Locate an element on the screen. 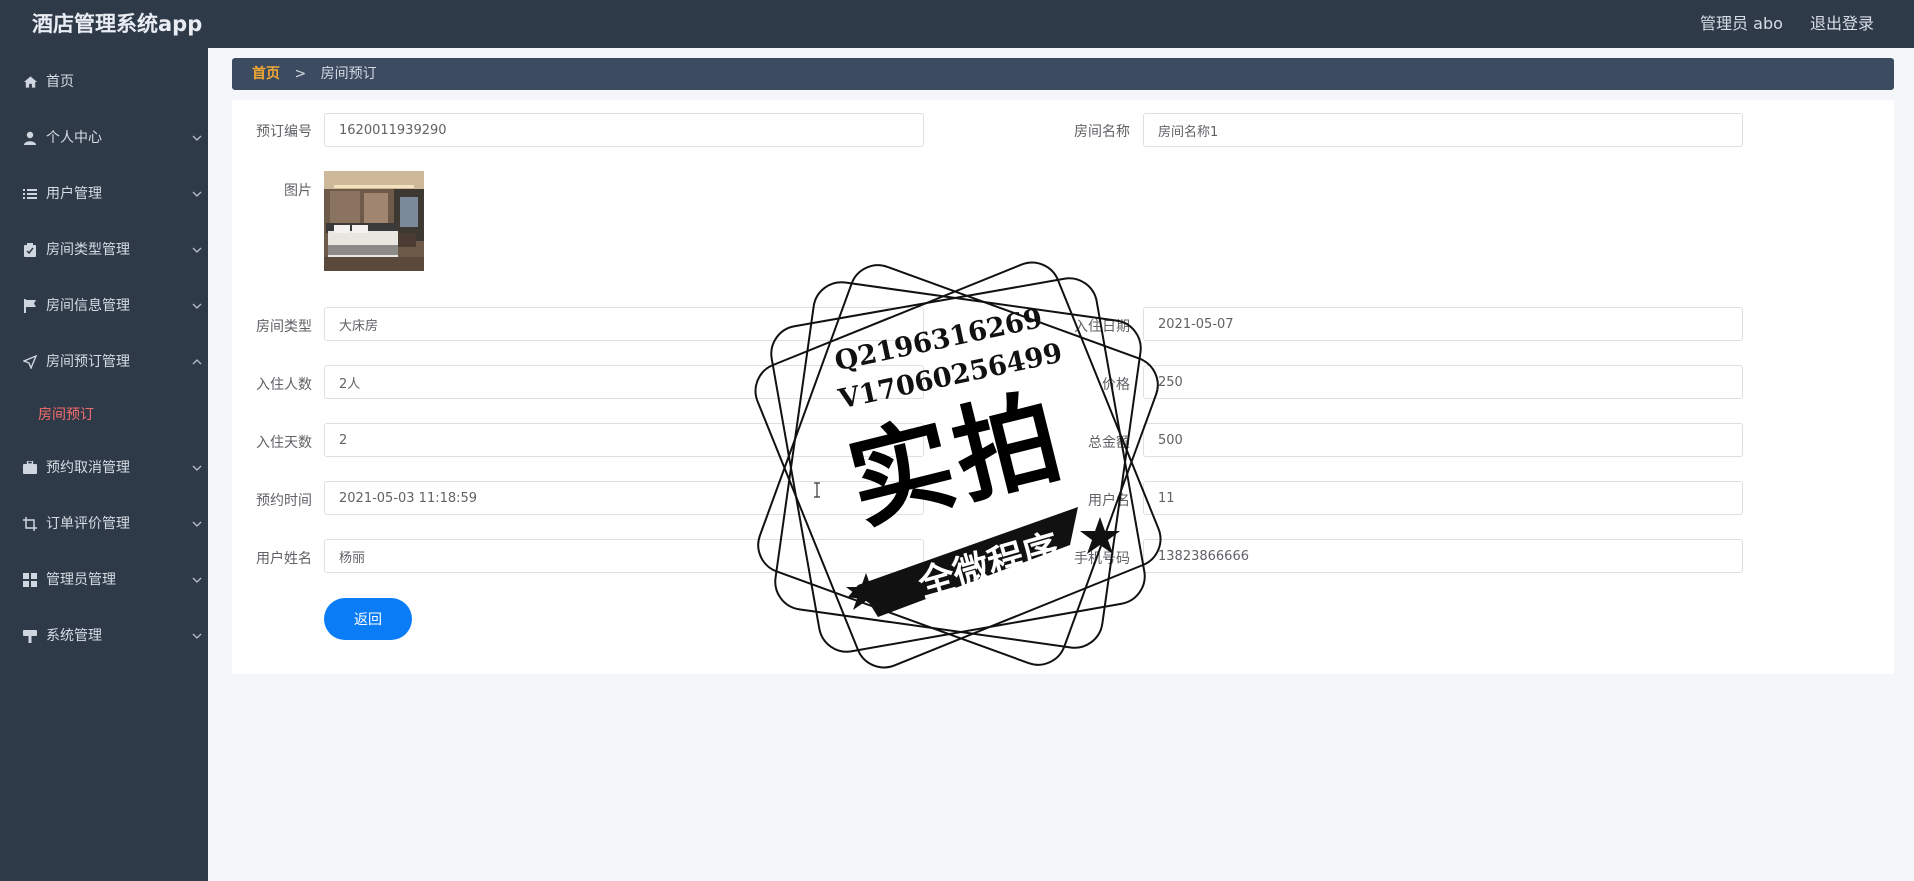 This screenshot has height=881, width=1914. sidebar-item-label: 订单评价管理 is located at coordinates (88, 524).